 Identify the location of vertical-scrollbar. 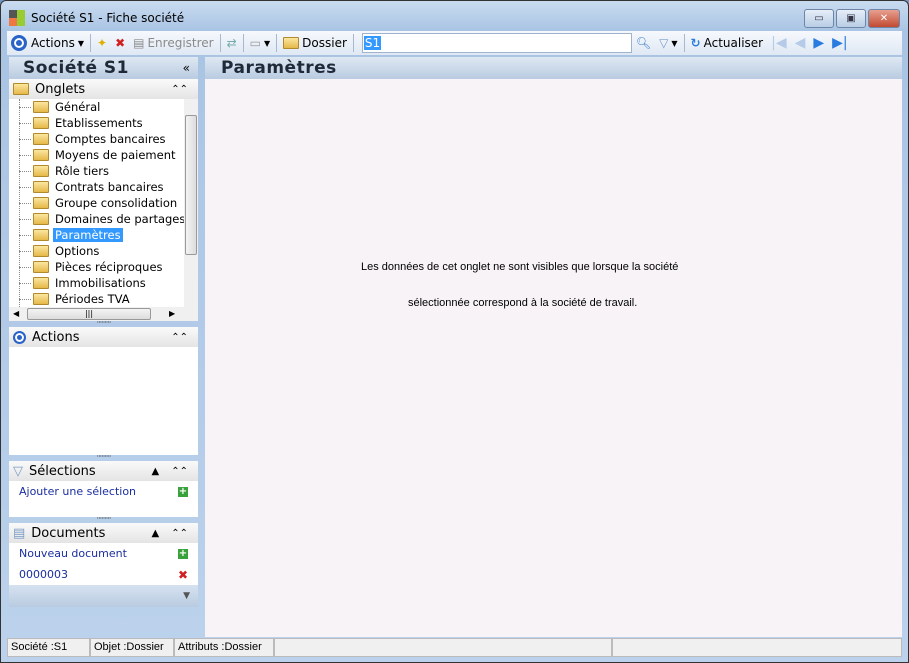
(191, 203).